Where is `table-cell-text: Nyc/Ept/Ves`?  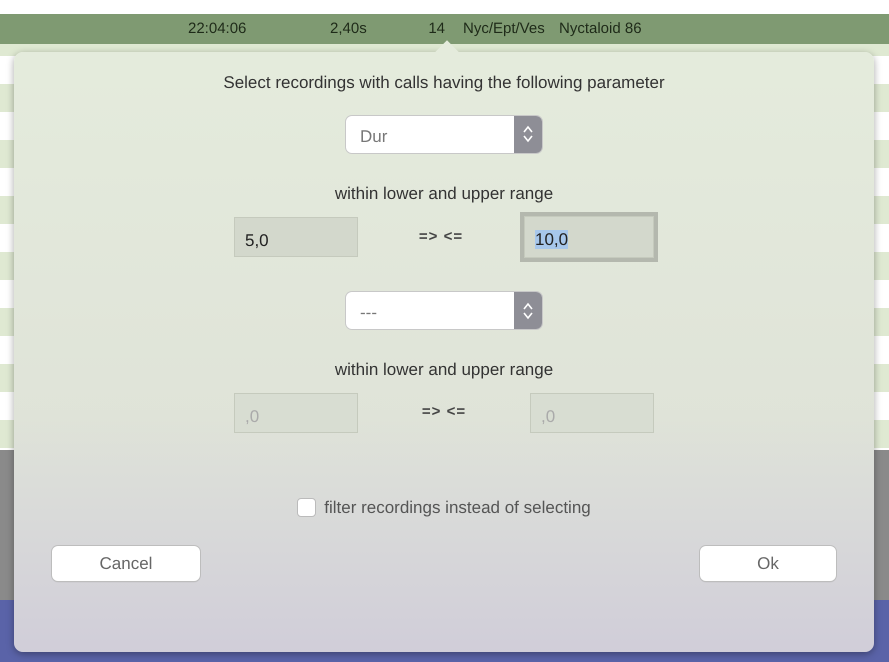
table-cell-text: Nyc/Ept/Ves is located at coordinates (504, 28).